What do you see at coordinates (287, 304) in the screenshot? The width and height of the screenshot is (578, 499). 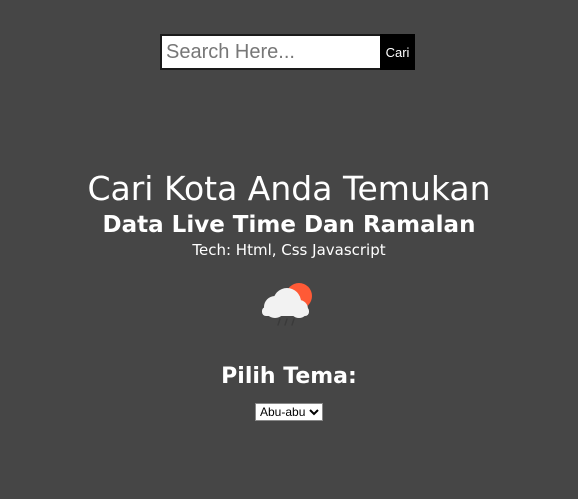 I see `cloud-sun-icon` at bounding box center [287, 304].